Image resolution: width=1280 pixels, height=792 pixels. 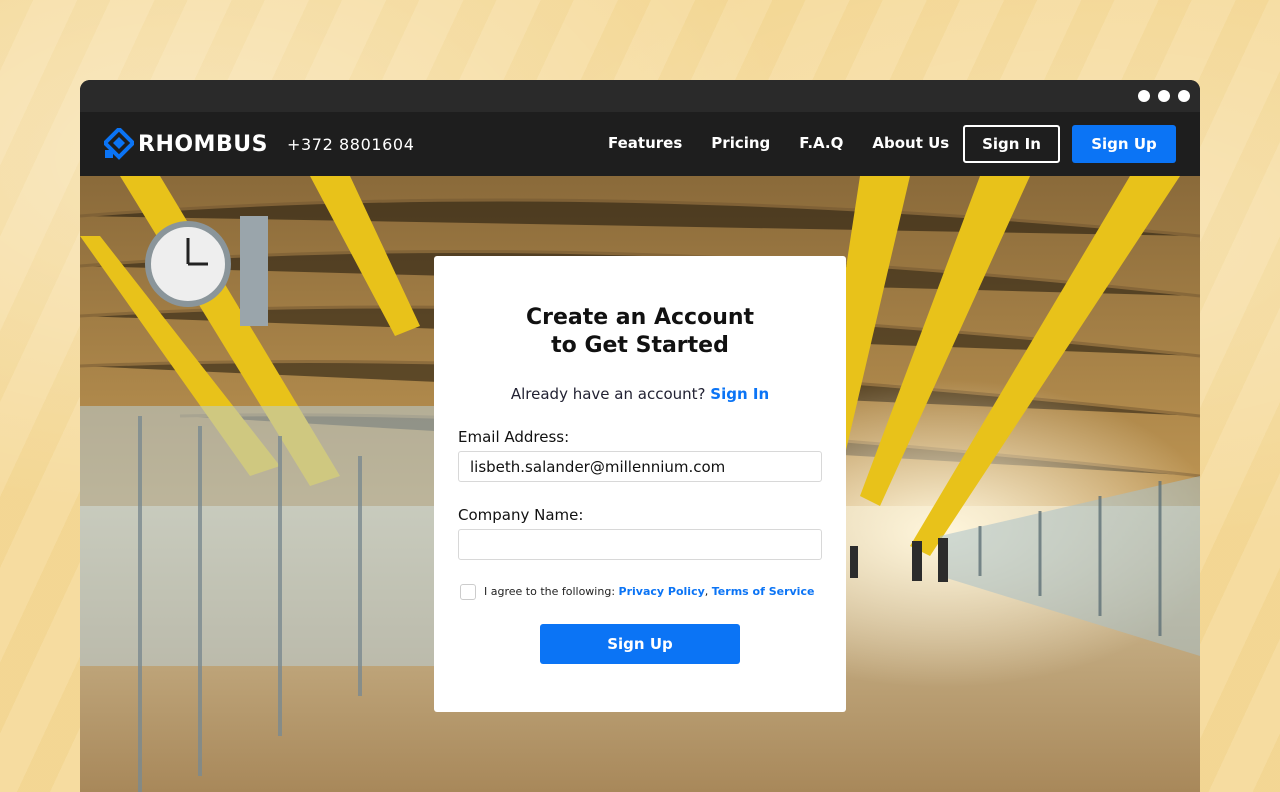 I want to click on rhombus-logo-icon, so click(x=119, y=144).